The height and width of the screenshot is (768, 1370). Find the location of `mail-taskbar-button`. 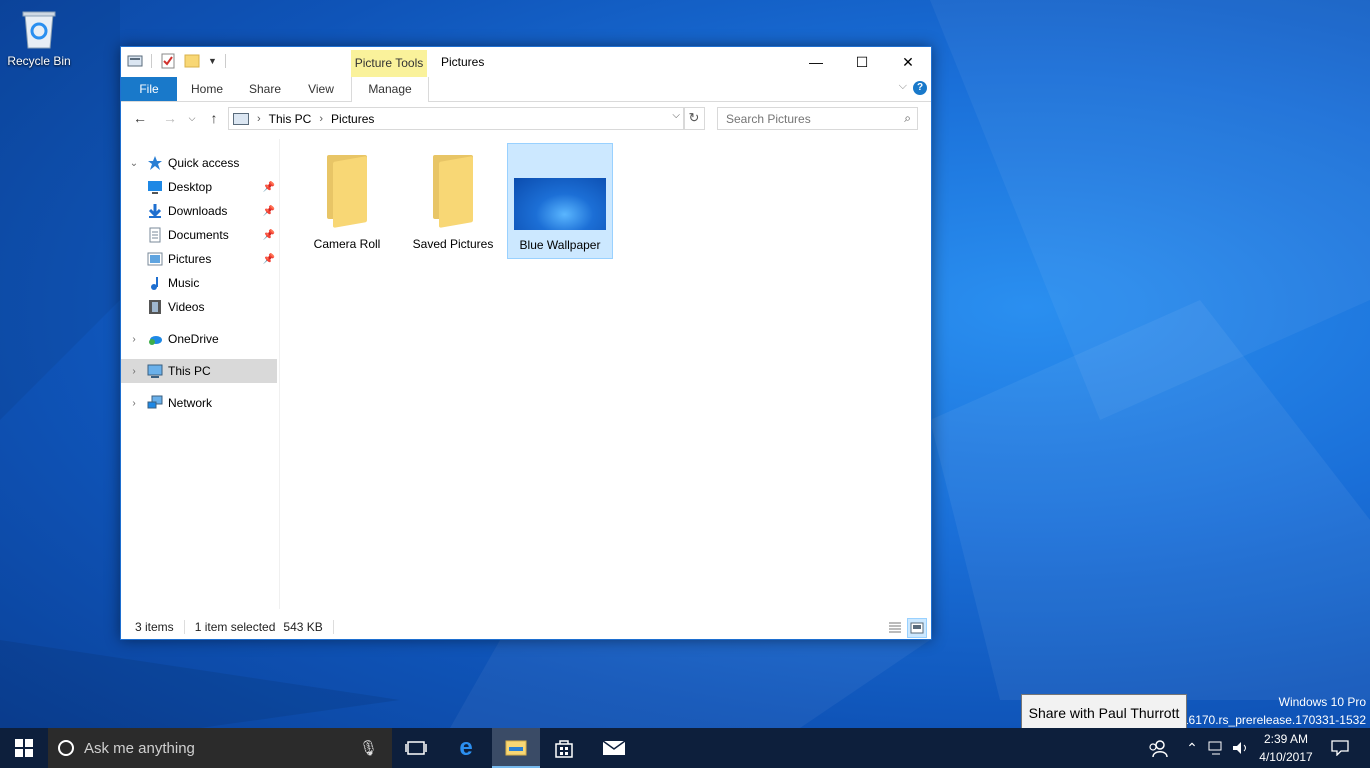

mail-taskbar-button is located at coordinates (614, 748).